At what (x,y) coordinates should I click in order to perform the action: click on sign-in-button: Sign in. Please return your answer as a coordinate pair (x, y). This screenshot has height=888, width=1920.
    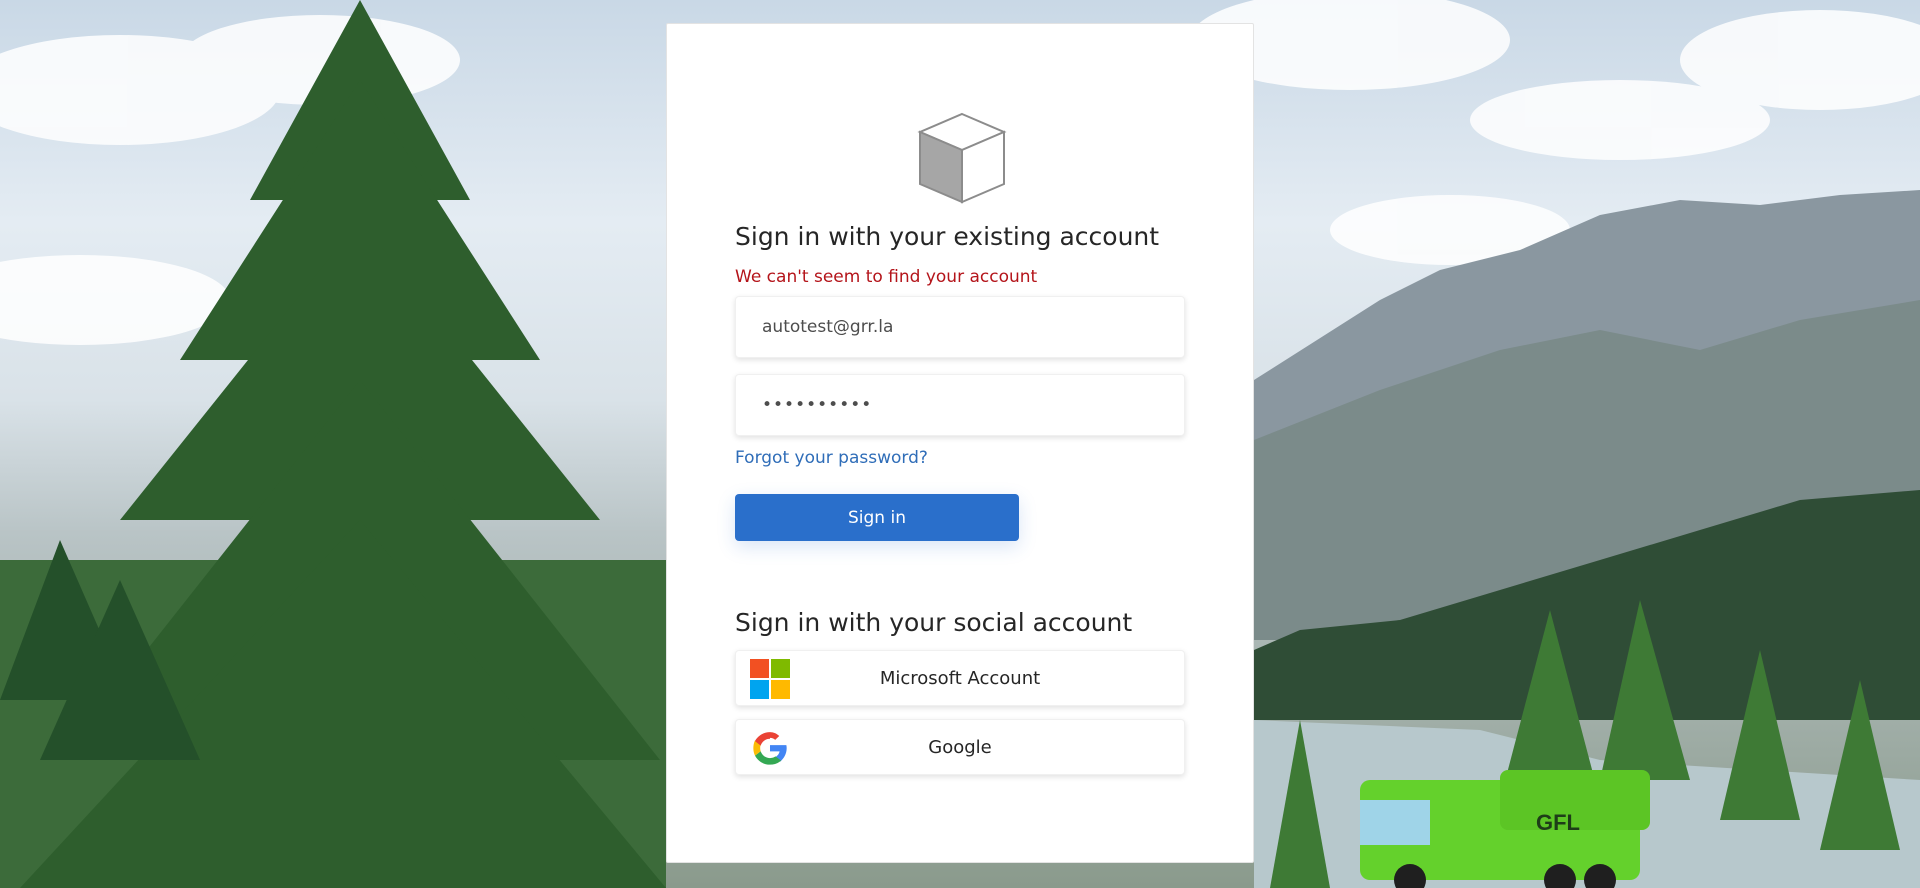
    Looking at the image, I should click on (877, 517).